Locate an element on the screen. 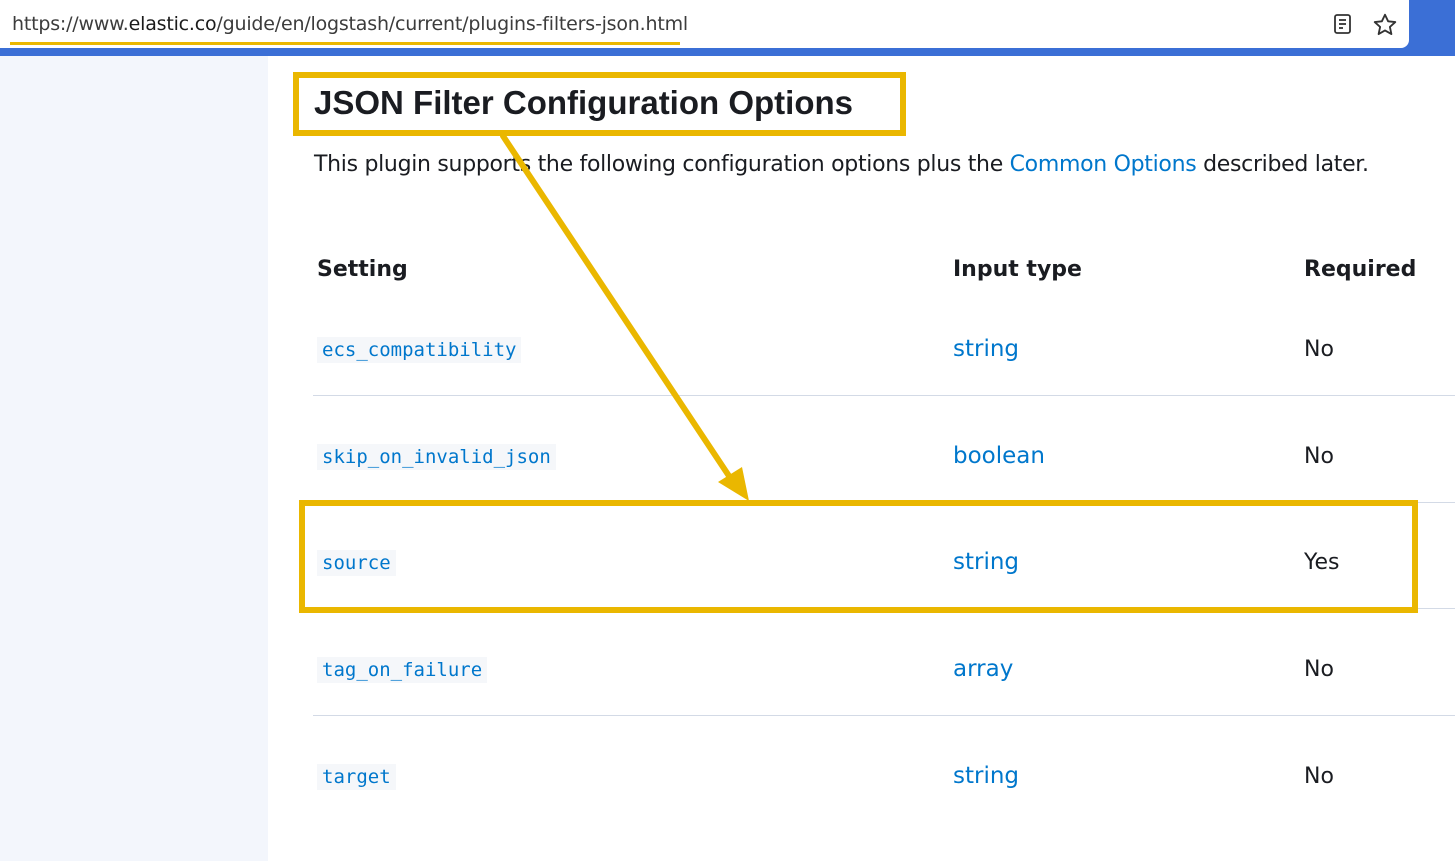 The width and height of the screenshot is (1455, 861). source-row-highlight-box is located at coordinates (858, 556).